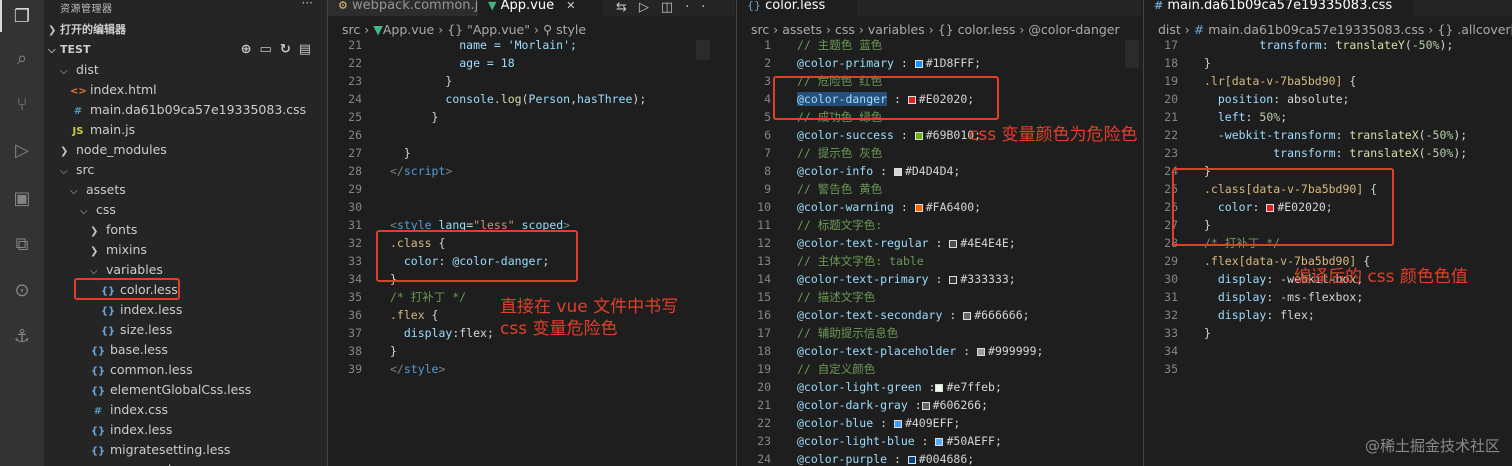 This screenshot has height=466, width=1512. Describe the element at coordinates (767, 189) in the screenshot. I see `line-number: 9` at that location.